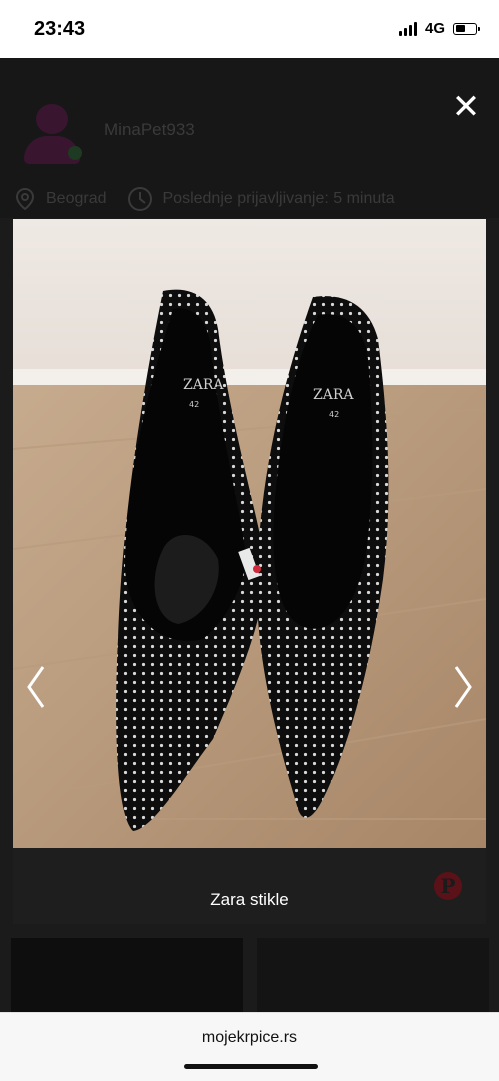  I want to click on url-text: mojekrpice.rs, so click(249, 1038).